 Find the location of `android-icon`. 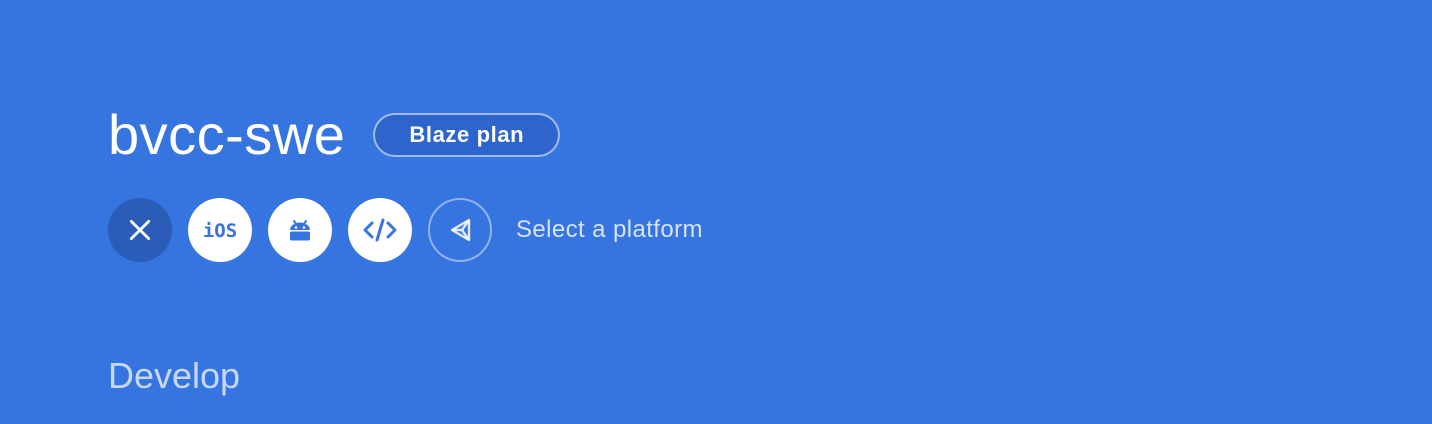

android-icon is located at coordinates (300, 230).